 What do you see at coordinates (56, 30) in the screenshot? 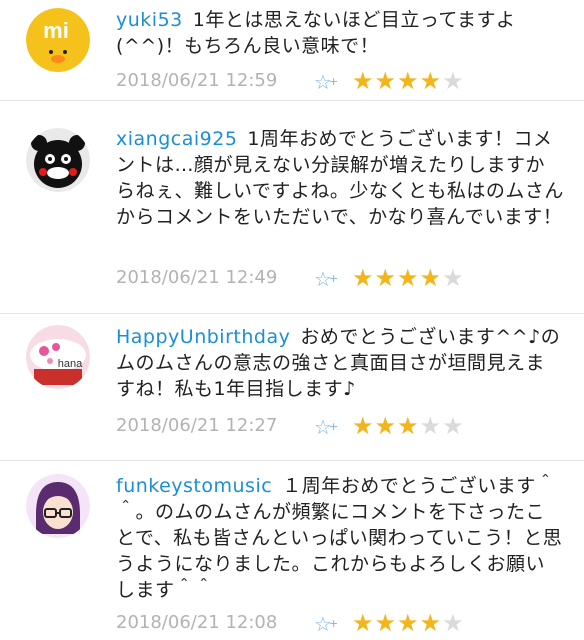
I see `svg-text: mi` at bounding box center [56, 30].